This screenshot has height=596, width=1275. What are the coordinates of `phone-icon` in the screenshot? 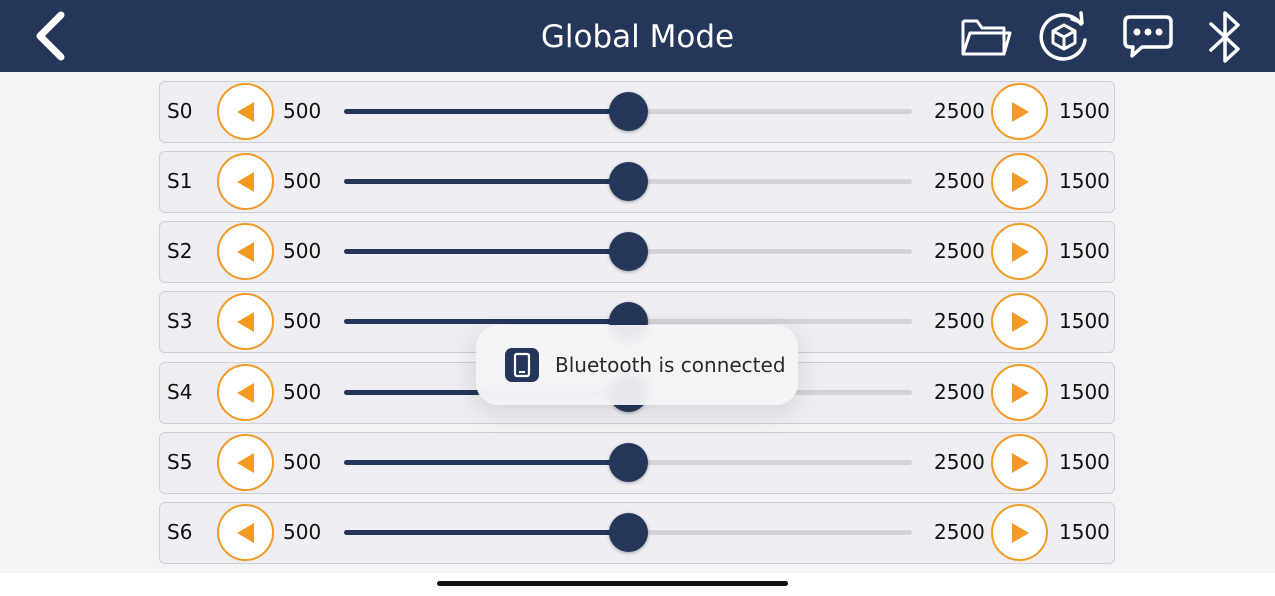 It's located at (522, 365).